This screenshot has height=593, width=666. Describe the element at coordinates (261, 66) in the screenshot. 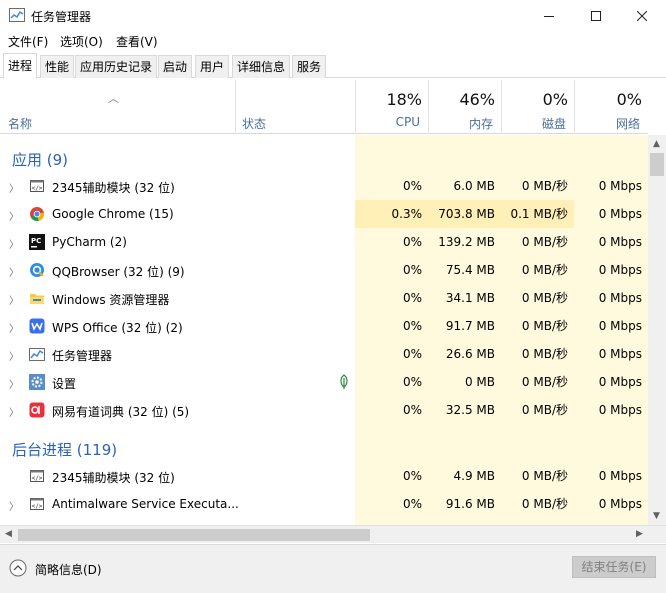

I see `tab-details: 详细信息` at that location.